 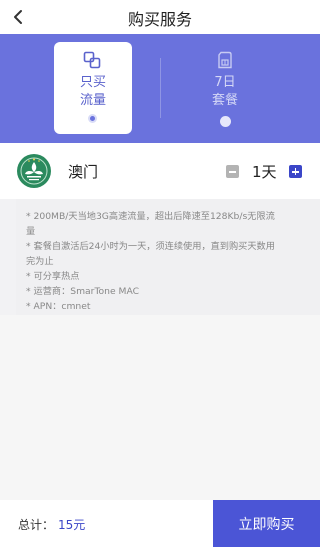 I want to click on tab-7day-package: 7日 套餐, so click(x=225, y=88).